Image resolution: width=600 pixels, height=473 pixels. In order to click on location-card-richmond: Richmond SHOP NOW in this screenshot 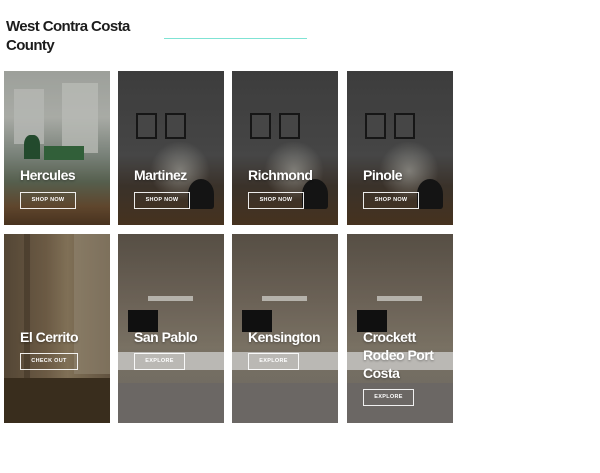, I will do `click(285, 148)`.